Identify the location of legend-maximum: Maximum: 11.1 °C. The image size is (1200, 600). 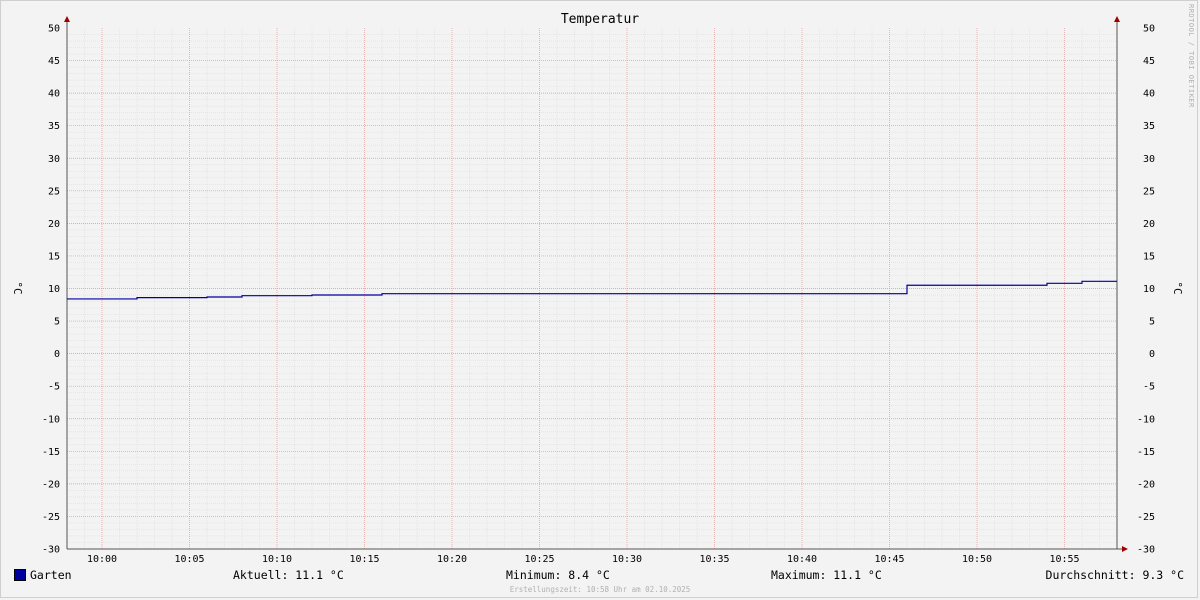
(826, 575).